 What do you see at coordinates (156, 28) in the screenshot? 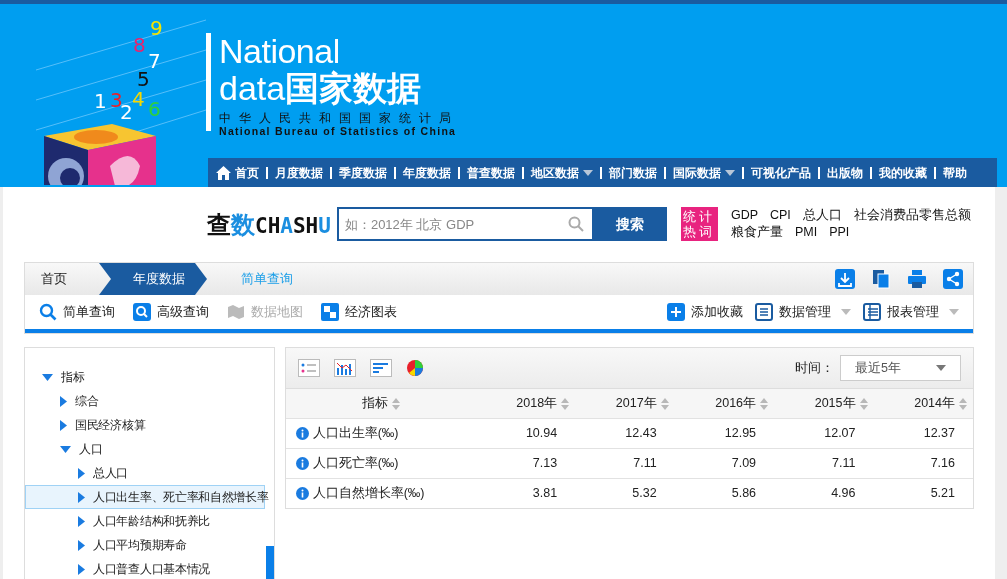
I see `logo-digit: 9` at bounding box center [156, 28].